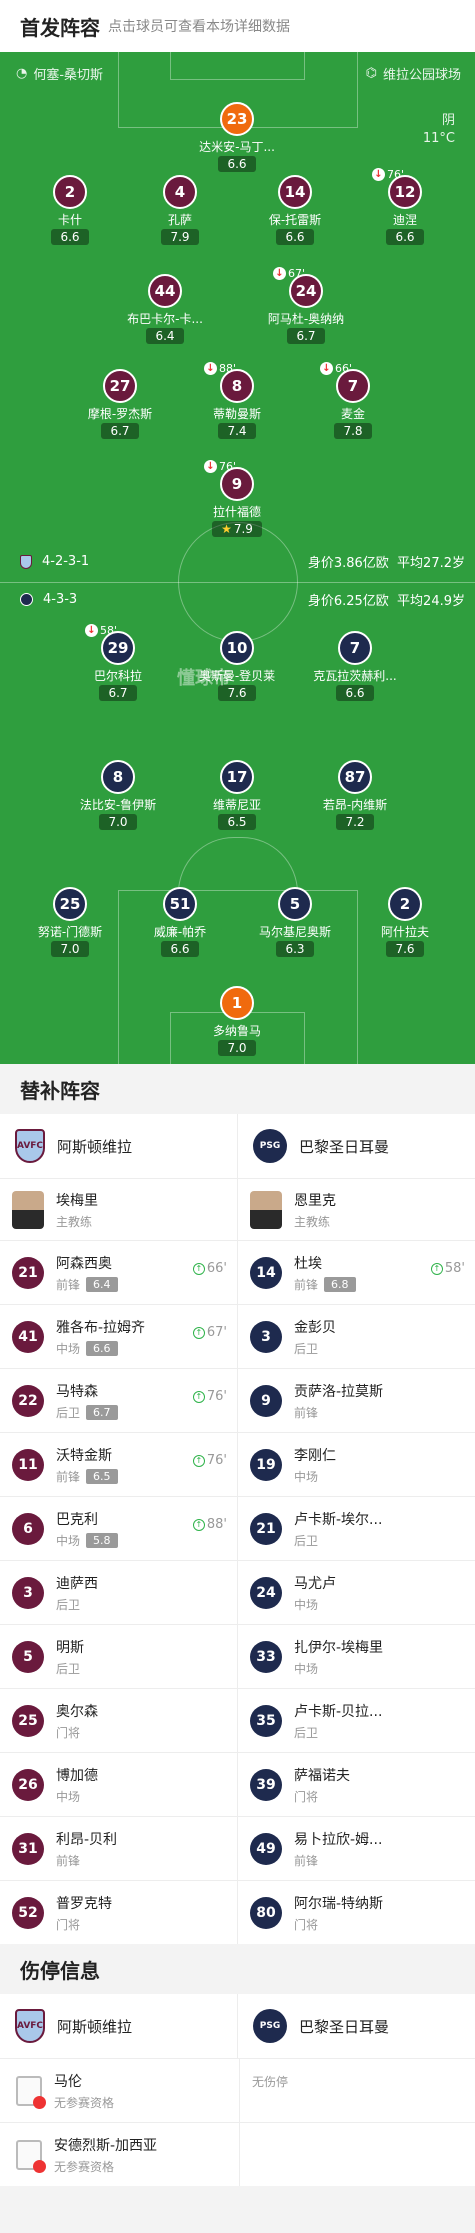 The image size is (475, 2233). What do you see at coordinates (237, 66) in the screenshot?
I see `top-goal-area` at bounding box center [237, 66].